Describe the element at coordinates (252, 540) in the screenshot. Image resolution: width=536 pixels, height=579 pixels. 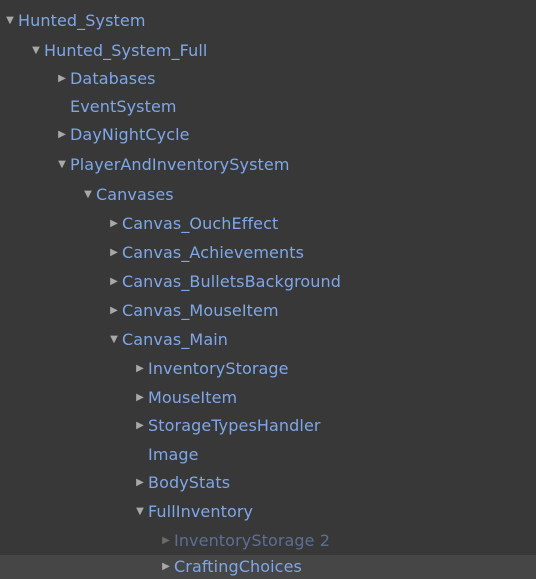
I see `tree-item-label: InventoryStorage 2` at that location.